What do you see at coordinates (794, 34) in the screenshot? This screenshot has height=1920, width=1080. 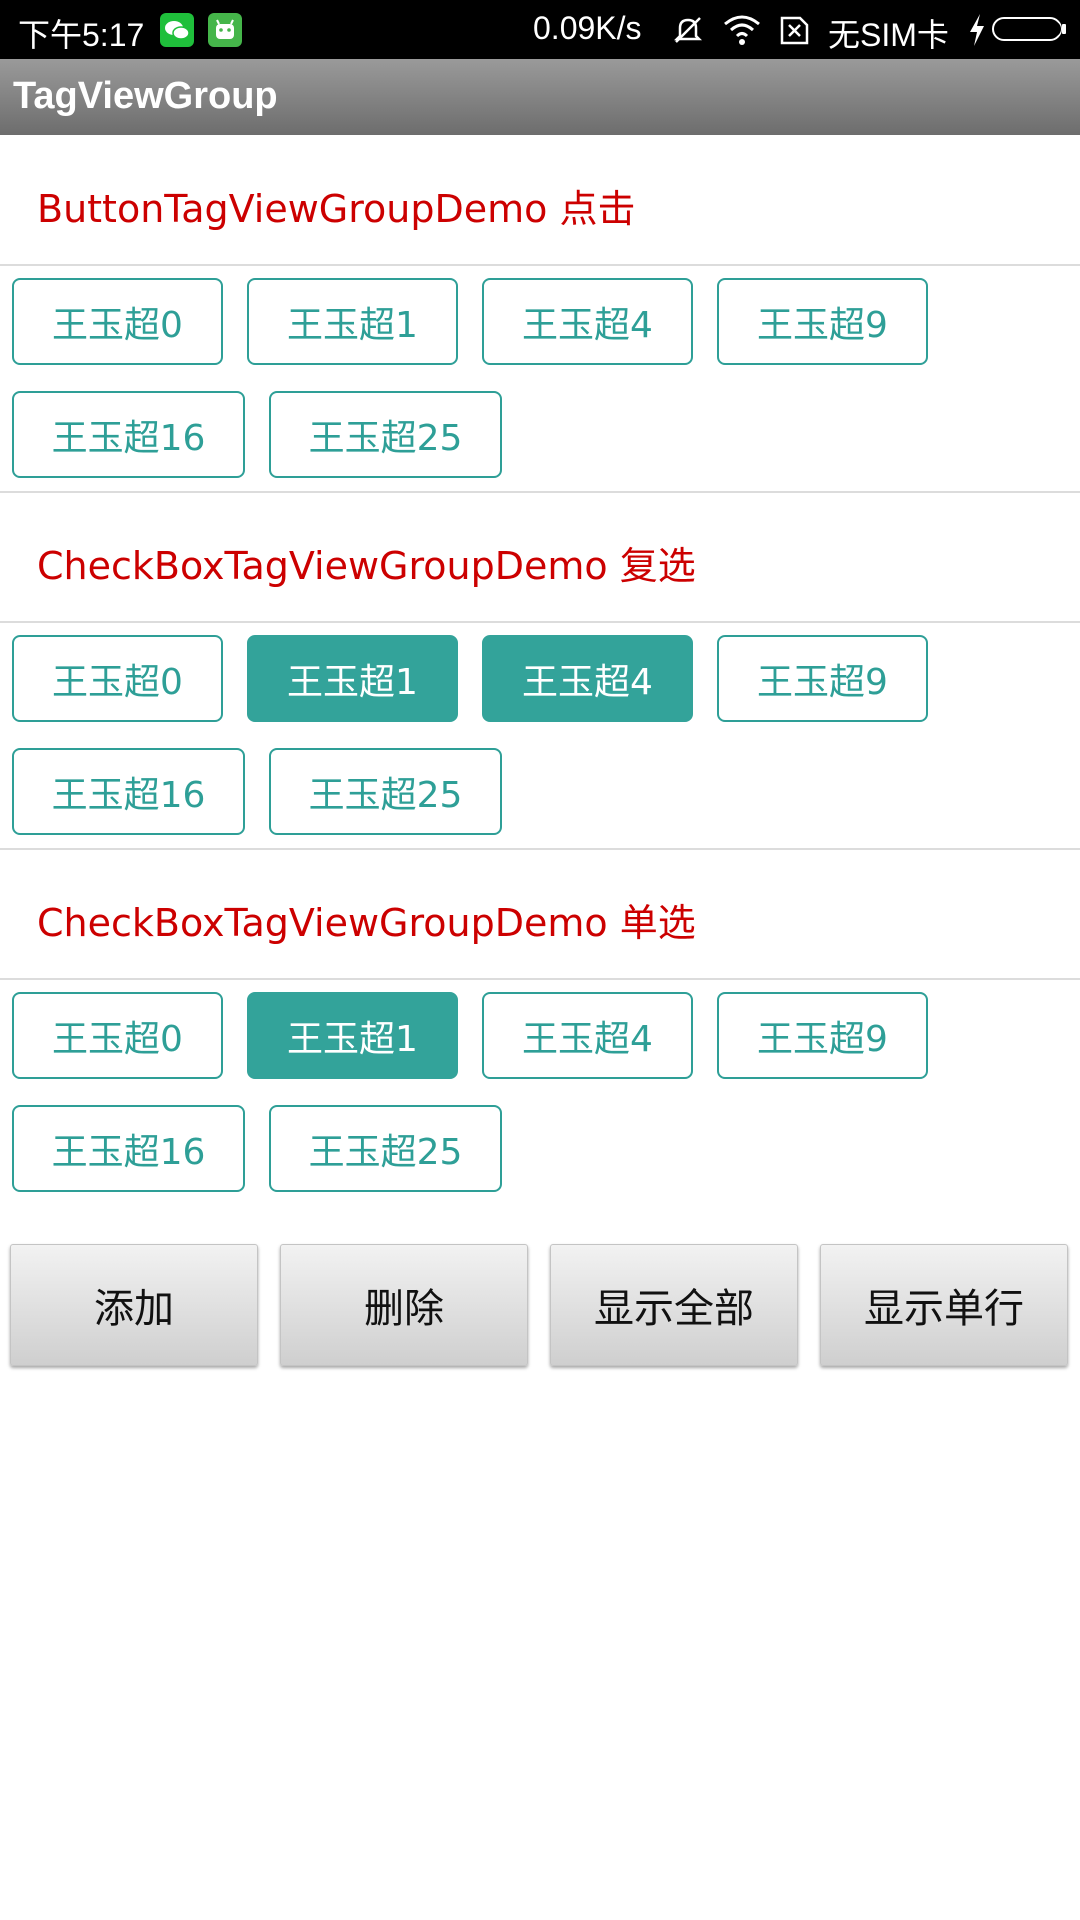 I see `no-sim-icon` at bounding box center [794, 34].